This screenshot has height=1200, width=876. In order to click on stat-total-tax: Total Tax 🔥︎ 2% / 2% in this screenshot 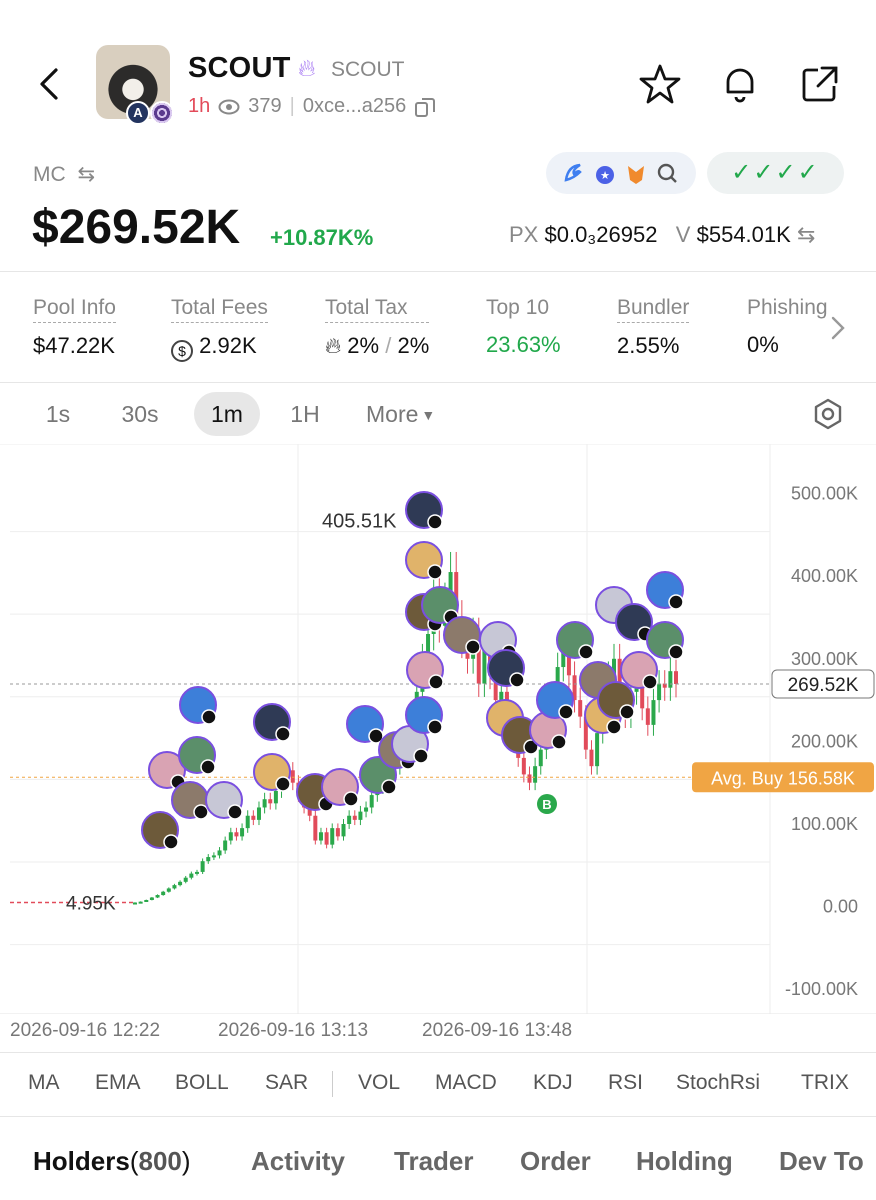, I will do `click(377, 327)`.